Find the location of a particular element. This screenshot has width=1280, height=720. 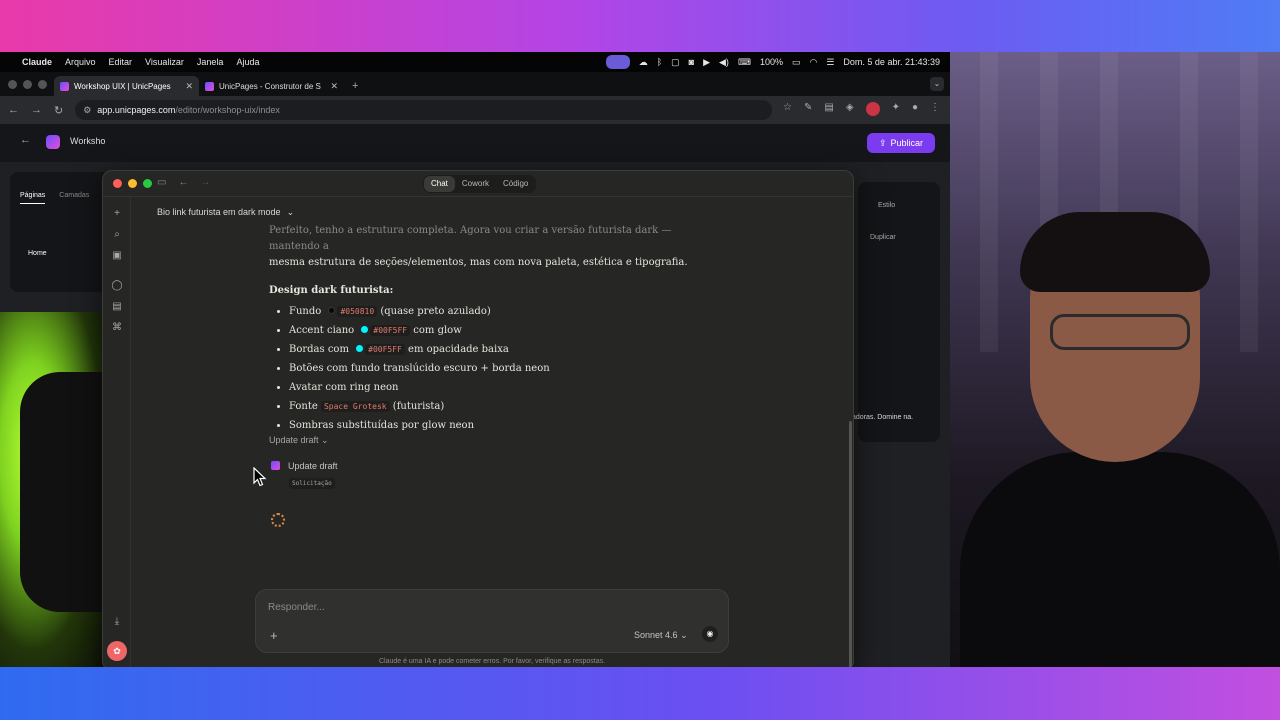

projects-icon: ▣ is located at coordinates (117, 256).